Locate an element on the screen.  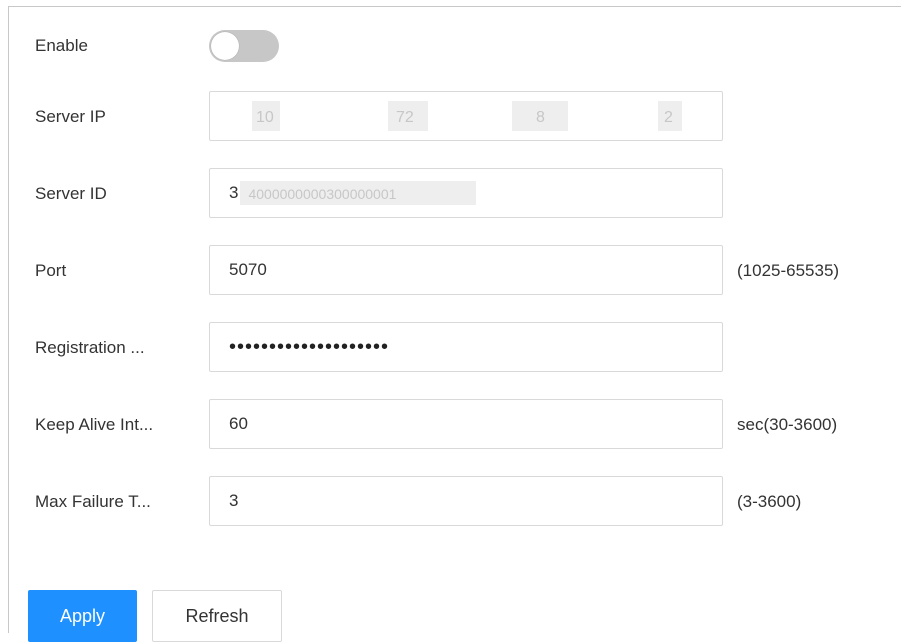
ip-segment-4: 2 is located at coordinates (668, 117).